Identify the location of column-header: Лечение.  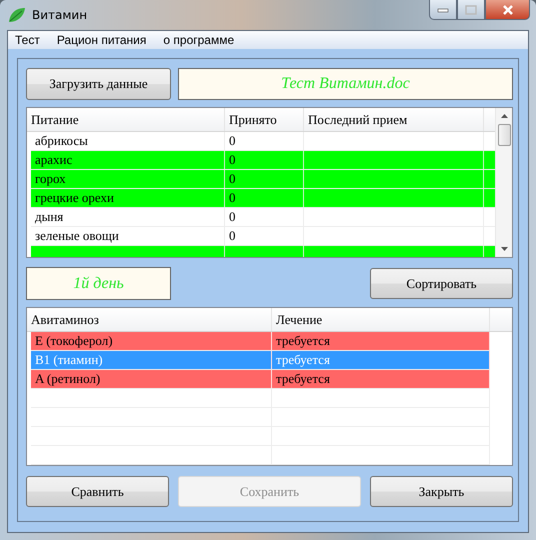
(381, 319).